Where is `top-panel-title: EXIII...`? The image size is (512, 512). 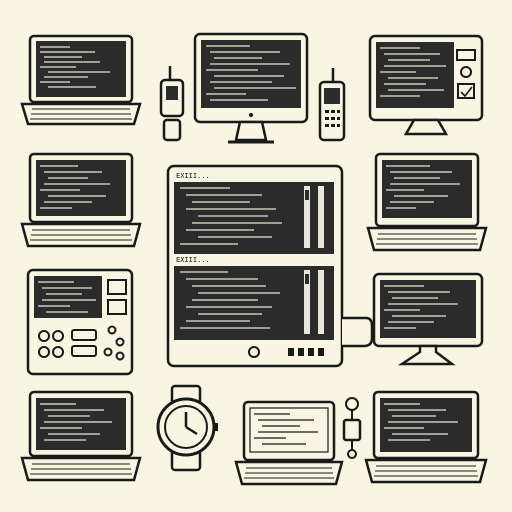
top-panel-title: EXIII... is located at coordinates (193, 176).